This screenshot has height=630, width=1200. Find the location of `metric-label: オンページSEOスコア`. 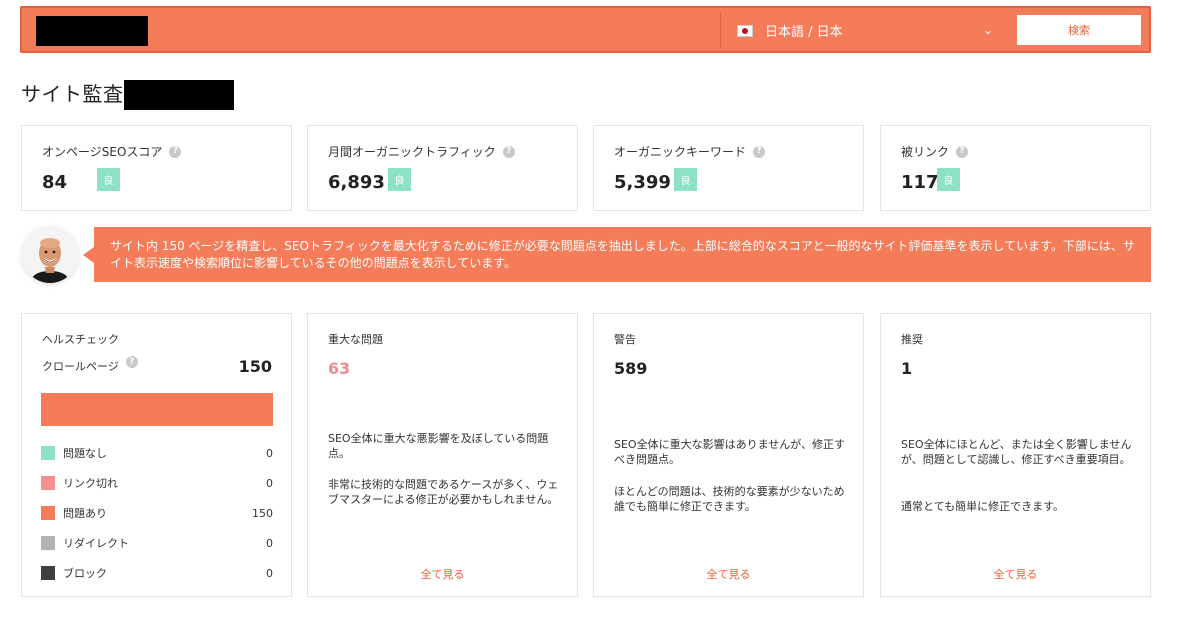

metric-label: オンページSEOスコア is located at coordinates (102, 152).